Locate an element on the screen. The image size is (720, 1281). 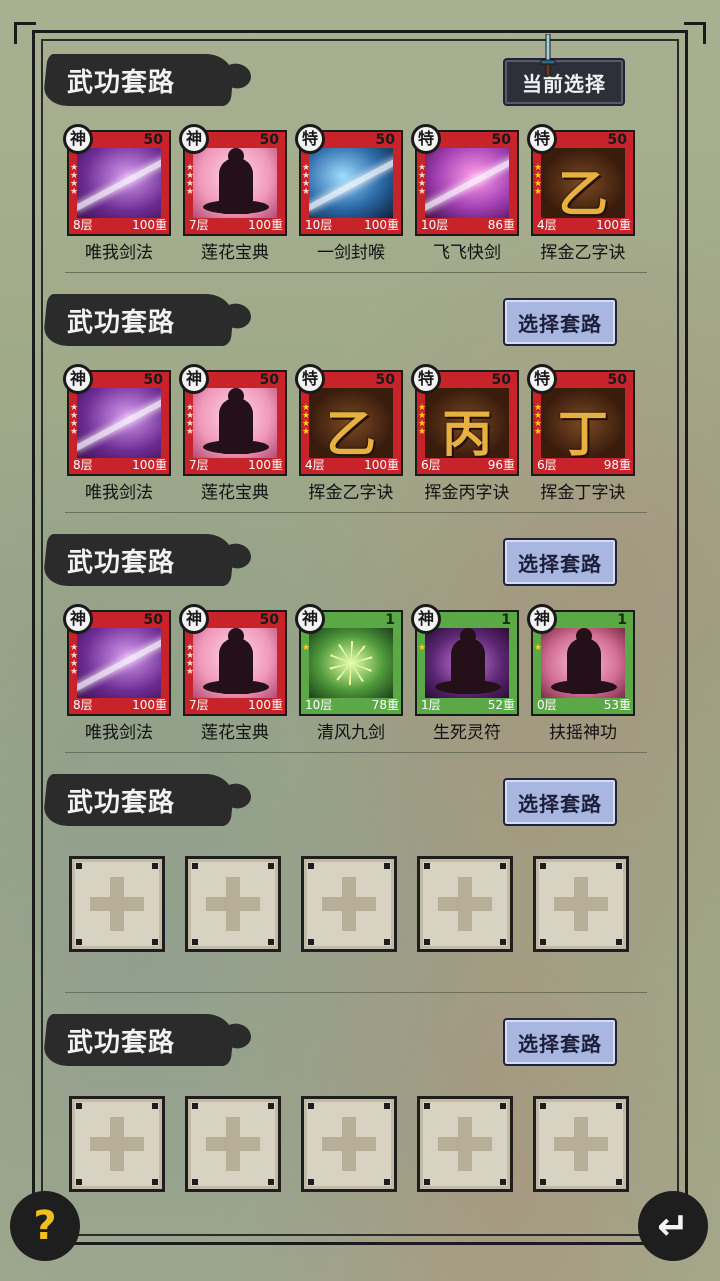
skill-layers: 10层 is located at coordinates (319, 225).